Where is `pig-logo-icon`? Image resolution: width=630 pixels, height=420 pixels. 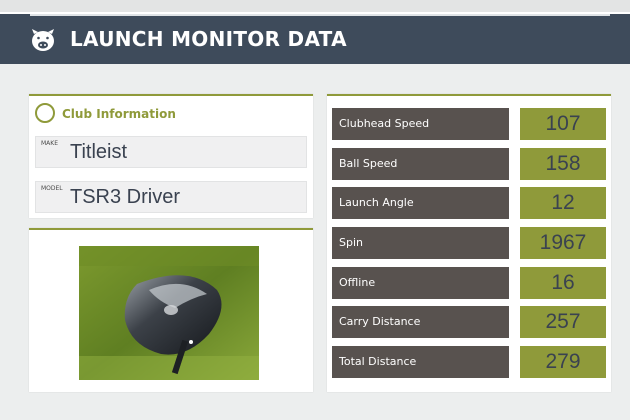 pig-logo-icon is located at coordinates (43, 40).